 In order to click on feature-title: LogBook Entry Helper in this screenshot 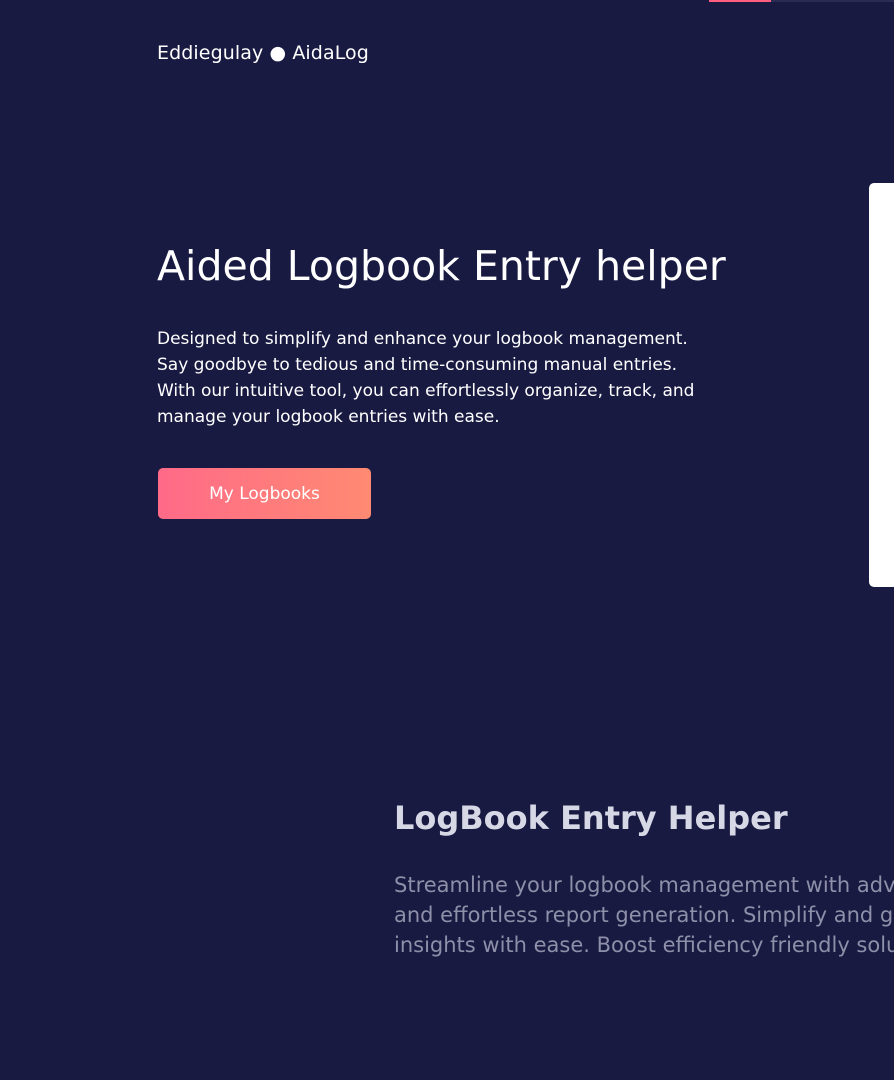, I will do `click(591, 818)`.